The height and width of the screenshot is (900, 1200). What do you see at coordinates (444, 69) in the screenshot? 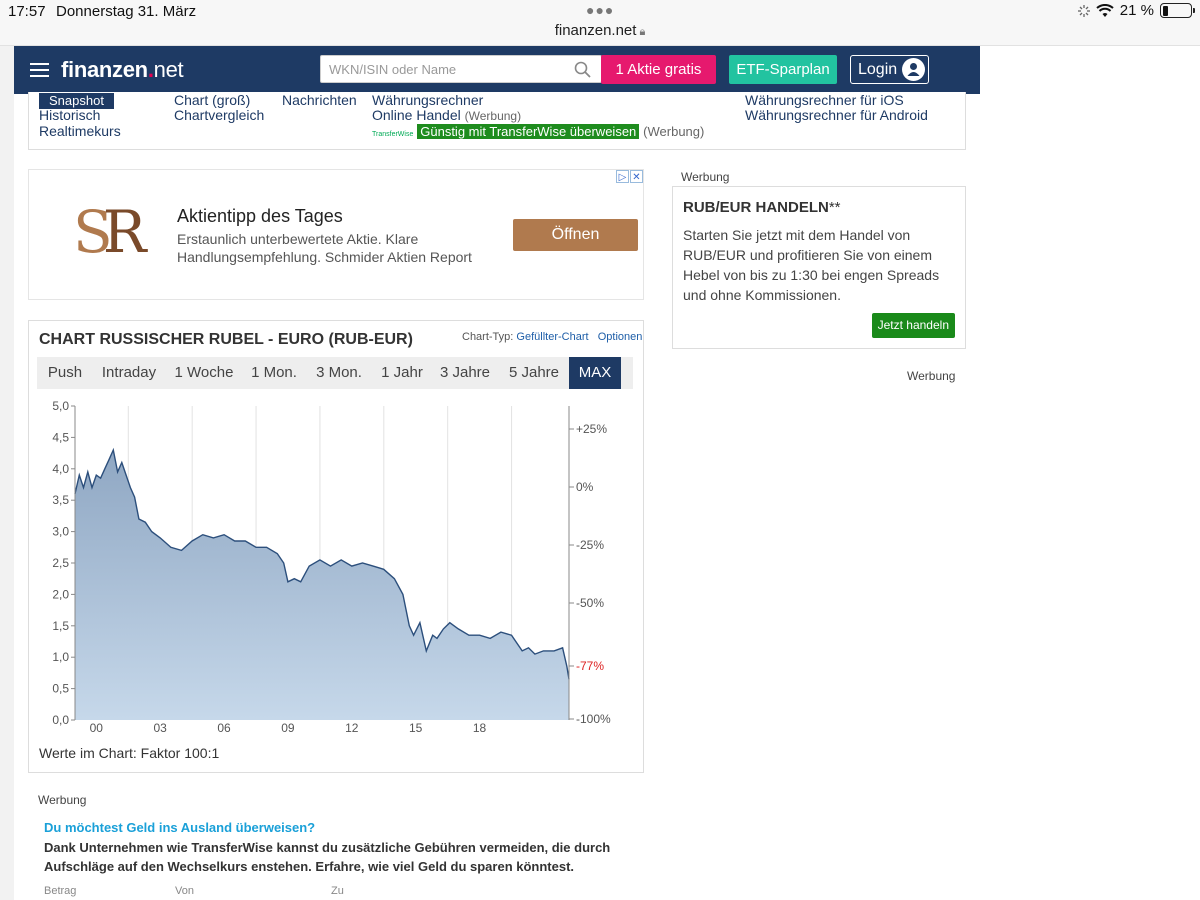
I see `search-input` at bounding box center [444, 69].